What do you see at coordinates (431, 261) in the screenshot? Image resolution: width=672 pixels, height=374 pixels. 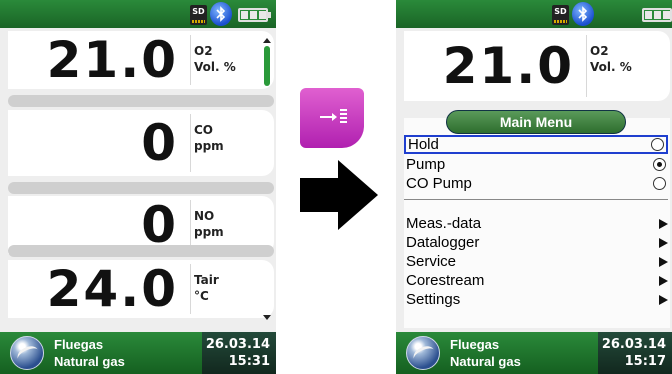 I see `menu-item-label: Service` at bounding box center [431, 261].